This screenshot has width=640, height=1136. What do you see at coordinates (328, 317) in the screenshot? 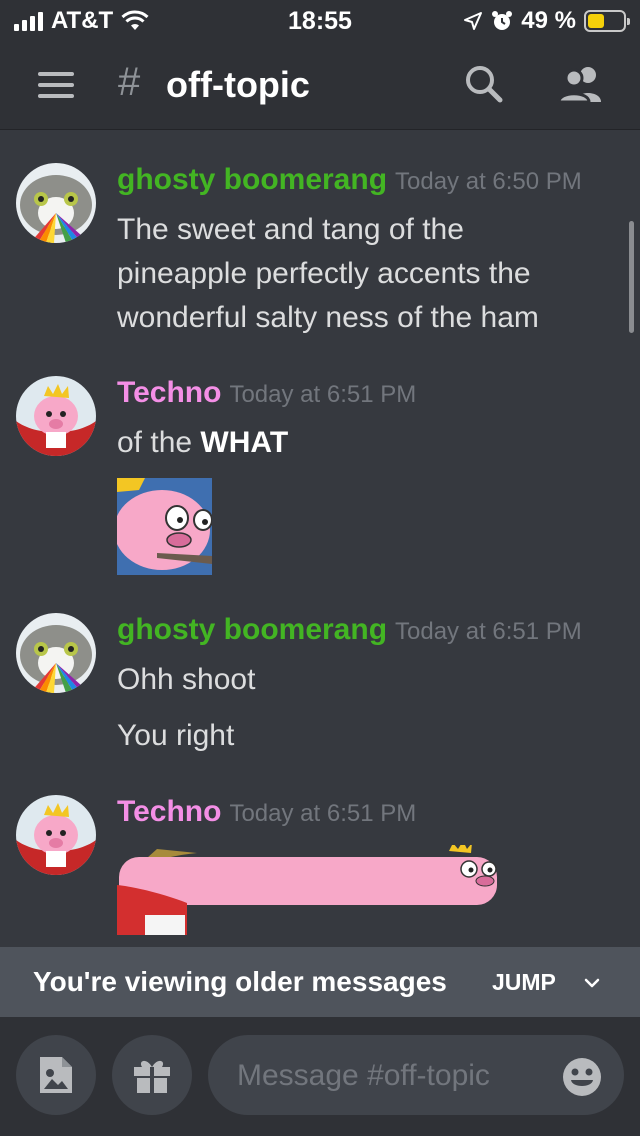
I see `message-text: wonderful salty ness of the ham` at bounding box center [328, 317].